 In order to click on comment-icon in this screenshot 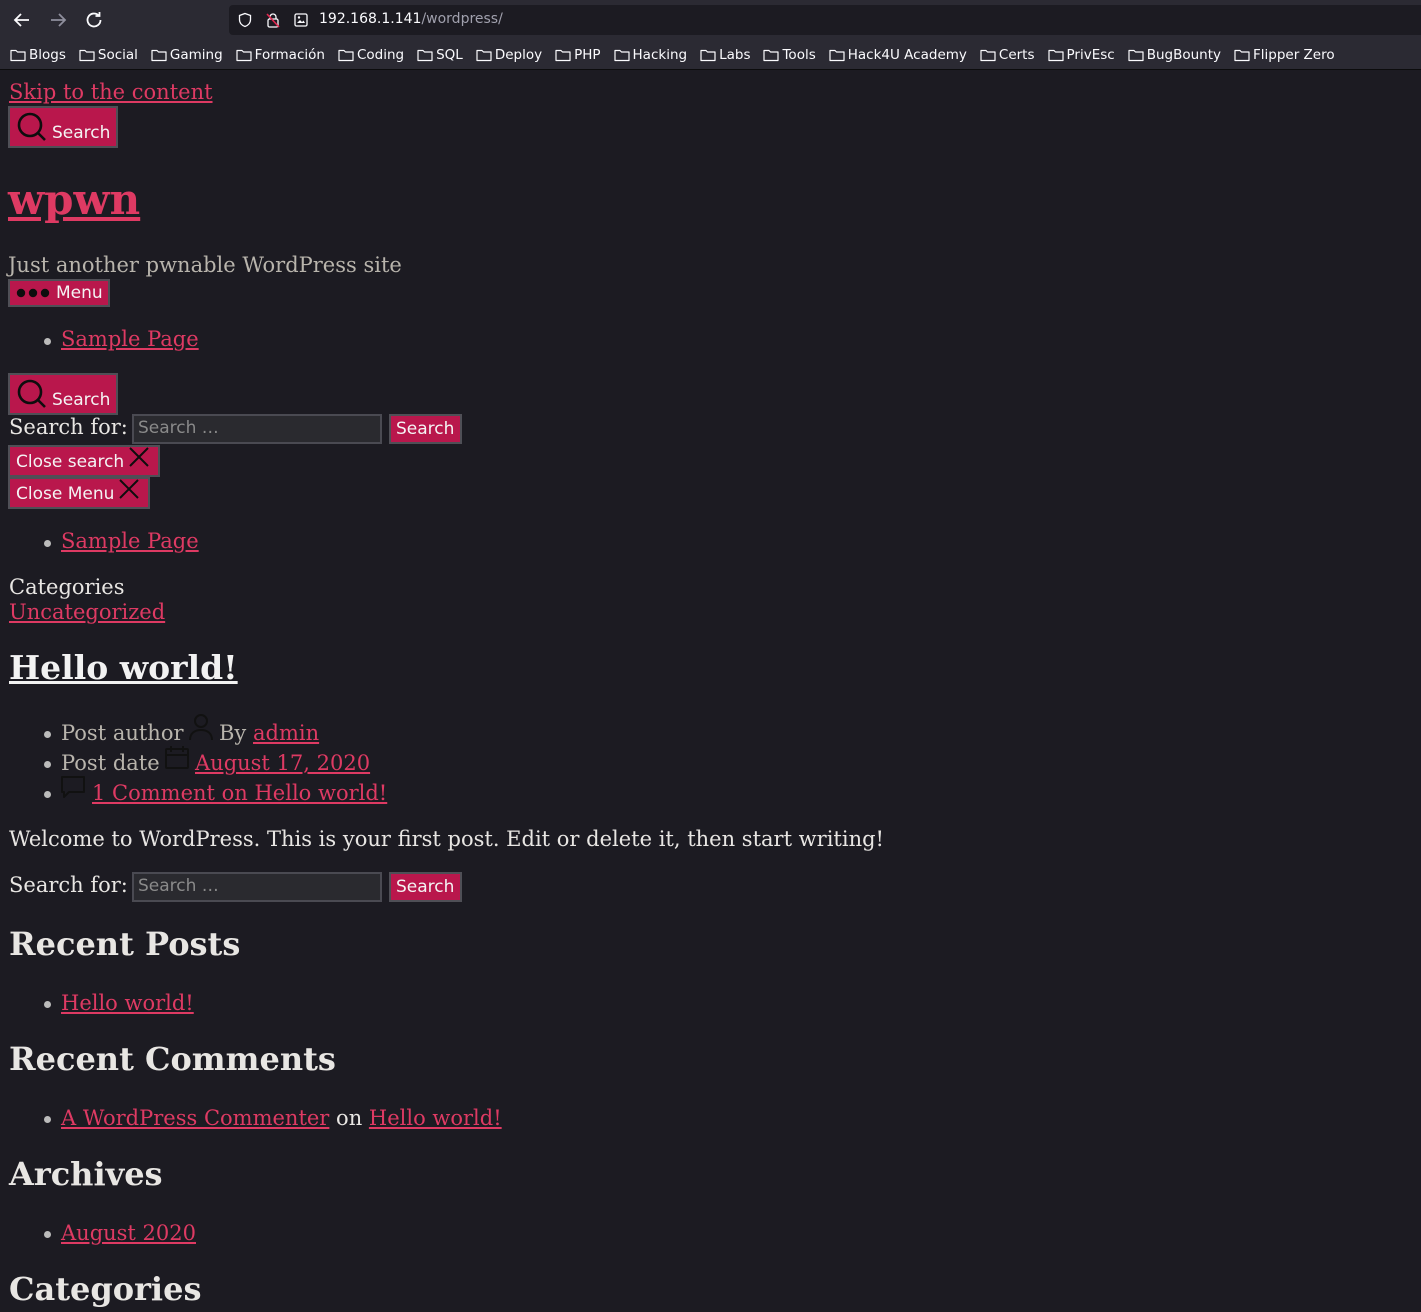, I will do `click(73, 787)`.